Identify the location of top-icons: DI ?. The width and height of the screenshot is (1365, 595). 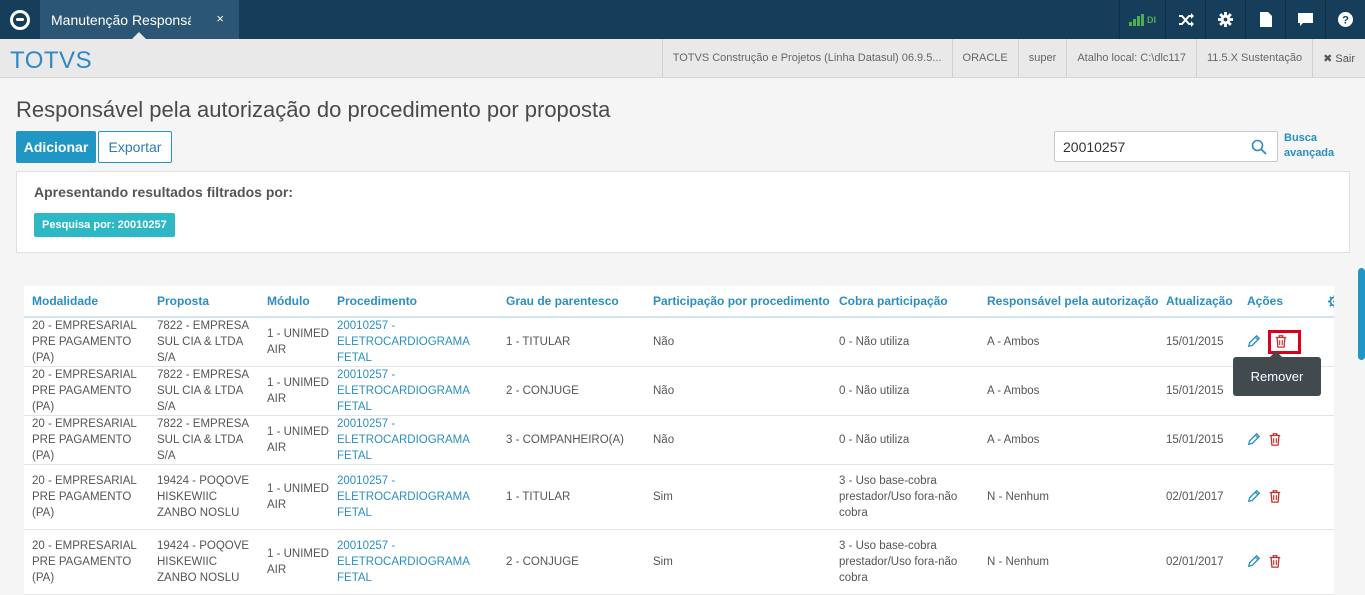
(1242, 19).